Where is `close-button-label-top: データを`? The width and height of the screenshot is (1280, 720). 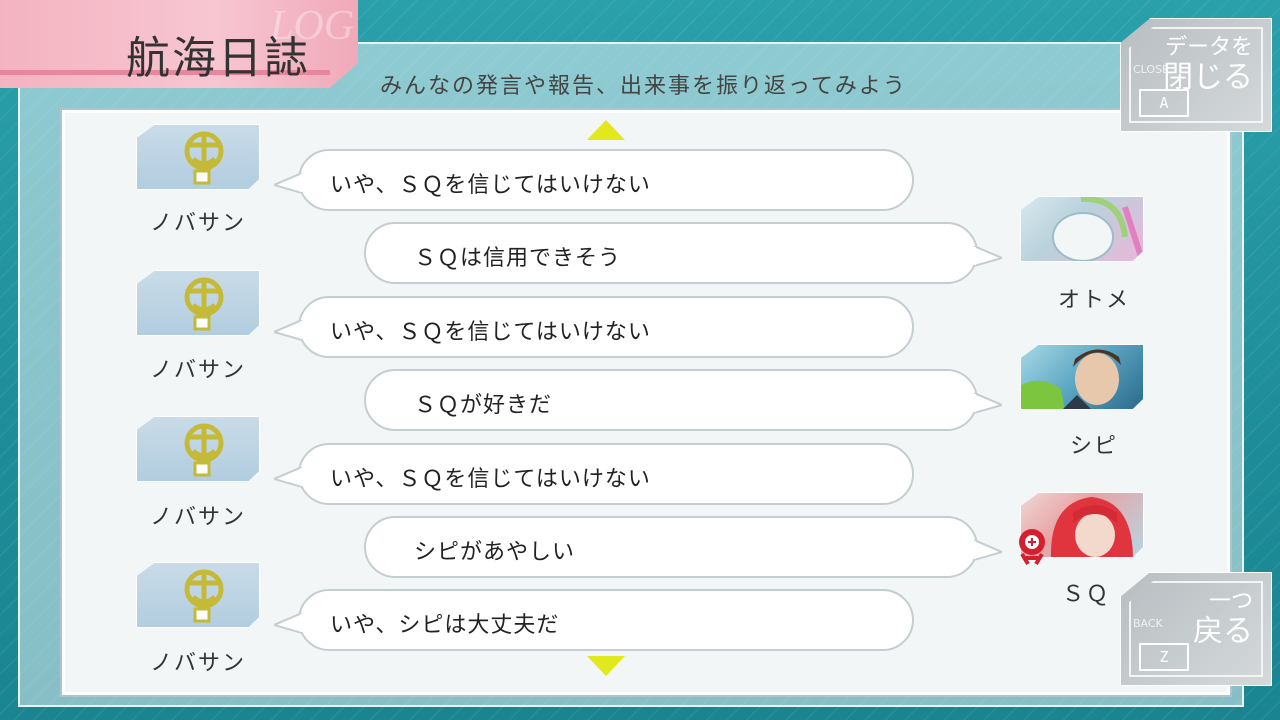
close-button-label-top: データを is located at coordinates (1208, 47).